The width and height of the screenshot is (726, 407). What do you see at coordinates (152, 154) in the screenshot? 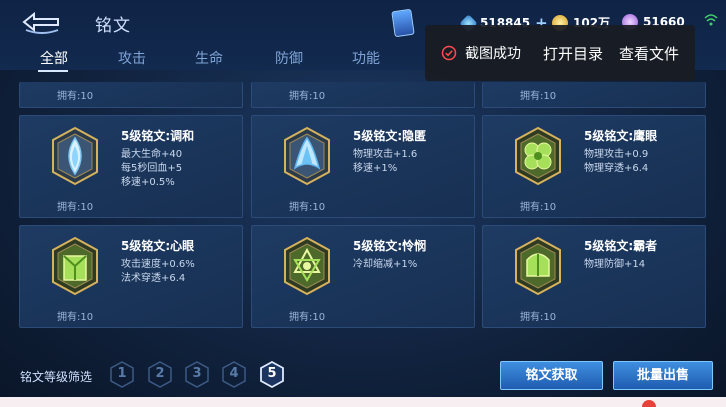
I see `stat-line: 最大生命+40` at bounding box center [152, 154].